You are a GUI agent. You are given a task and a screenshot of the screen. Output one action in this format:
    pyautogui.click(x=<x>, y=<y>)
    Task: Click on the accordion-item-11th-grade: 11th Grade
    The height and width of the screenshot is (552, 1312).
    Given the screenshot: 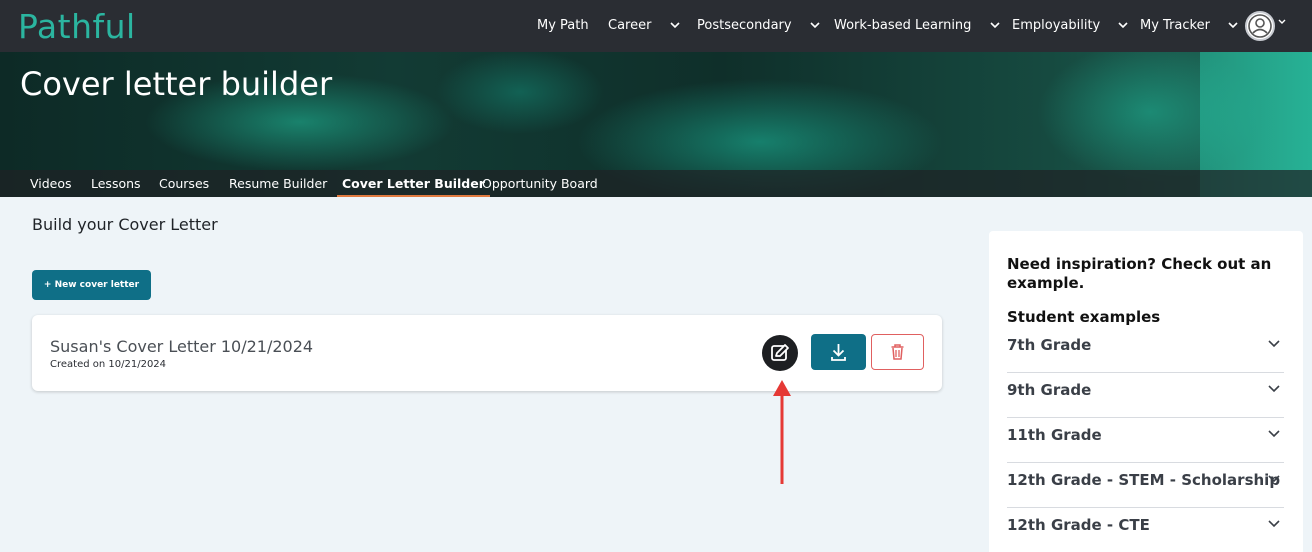 What is the action you would take?
    pyautogui.click(x=1145, y=440)
    